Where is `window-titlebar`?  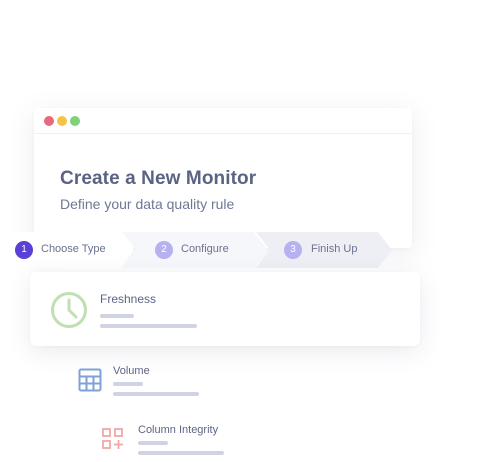
window-titlebar is located at coordinates (223, 121).